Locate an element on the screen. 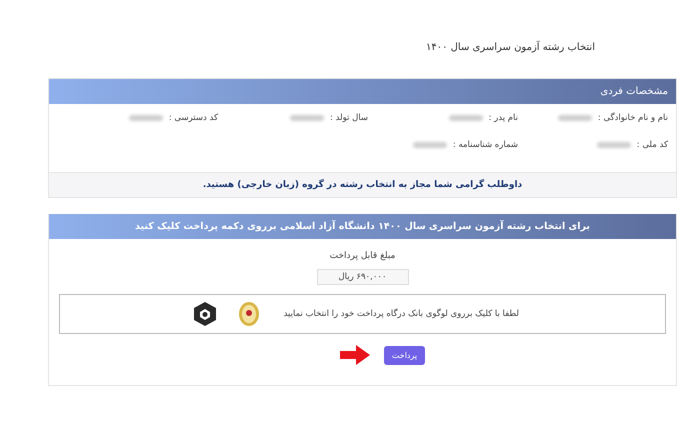 This screenshot has height=430, width=700. amount-label: مبلغ قابل پرداخت is located at coordinates (363, 256).